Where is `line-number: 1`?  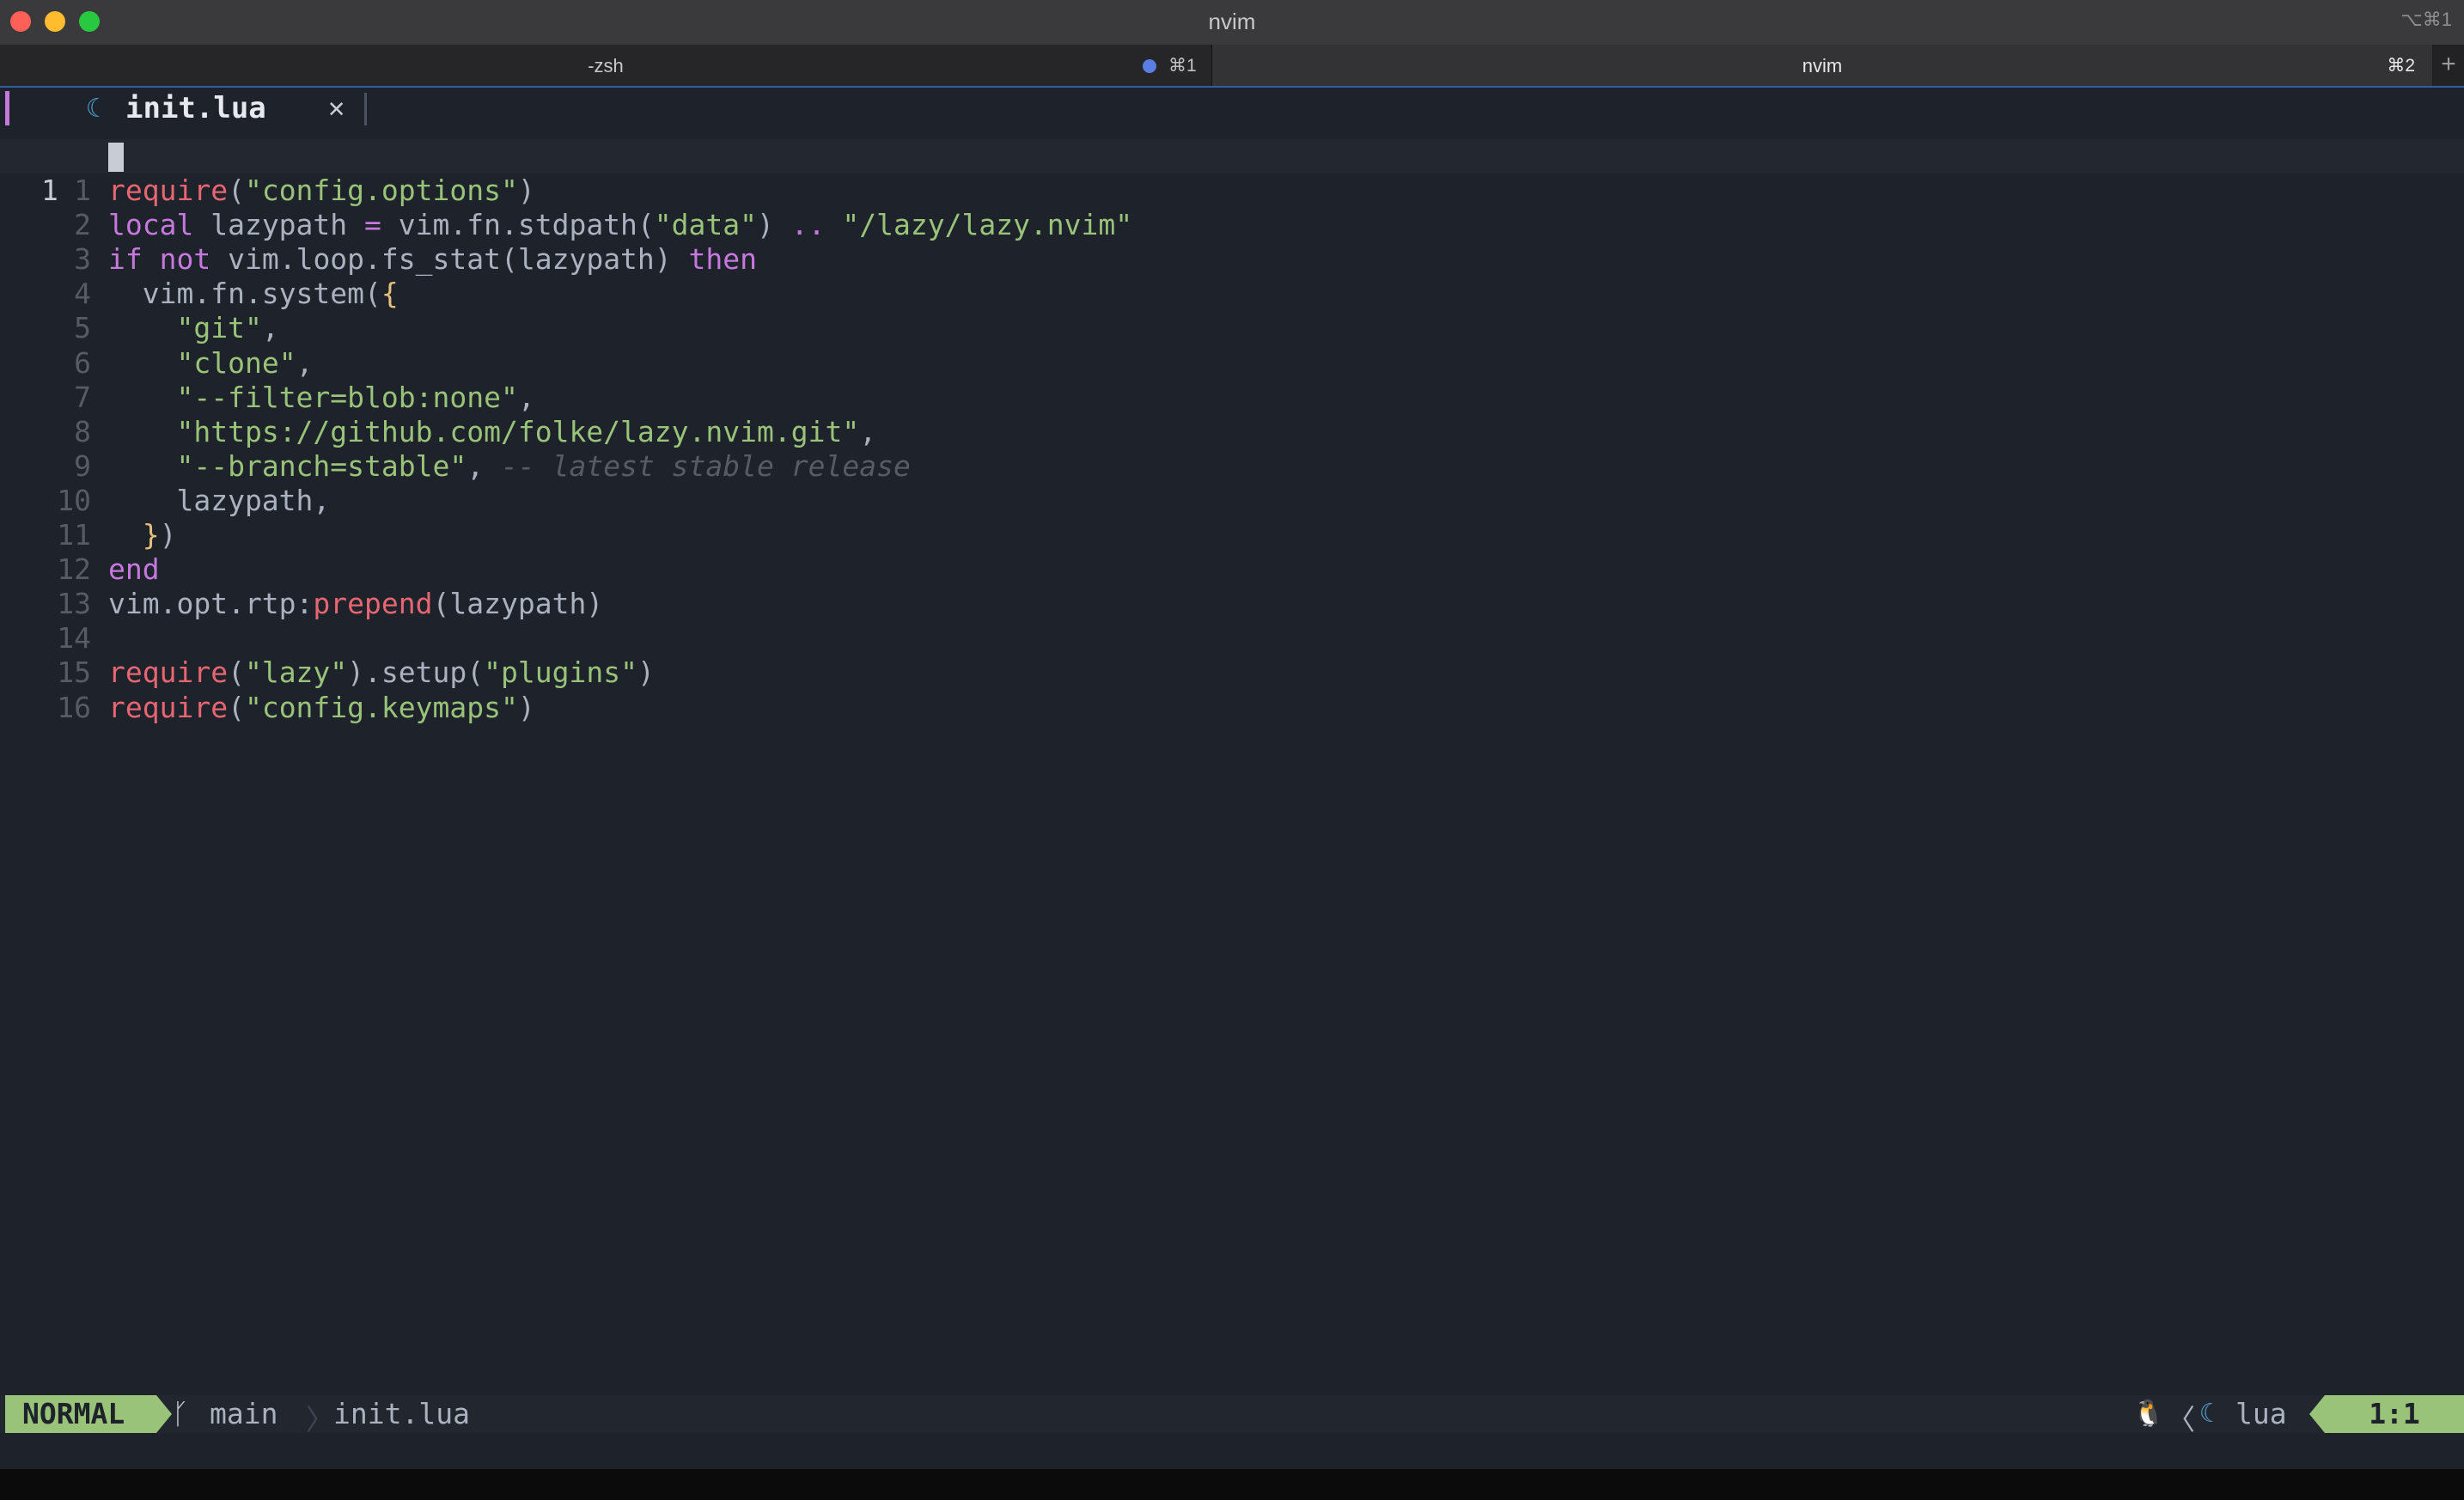
line-number: 1 is located at coordinates (82, 191).